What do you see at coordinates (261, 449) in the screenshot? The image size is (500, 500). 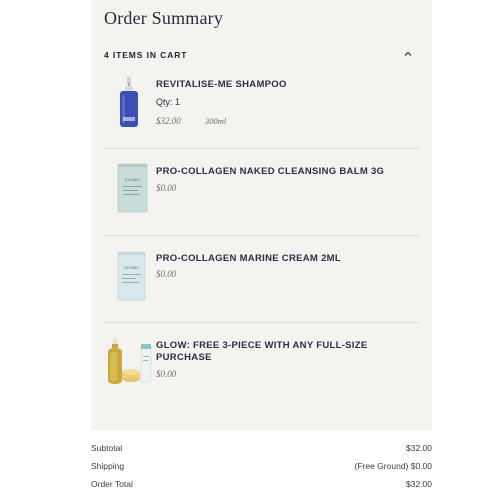 I see `subtotal-row: Subtotal $32.00` at bounding box center [261, 449].